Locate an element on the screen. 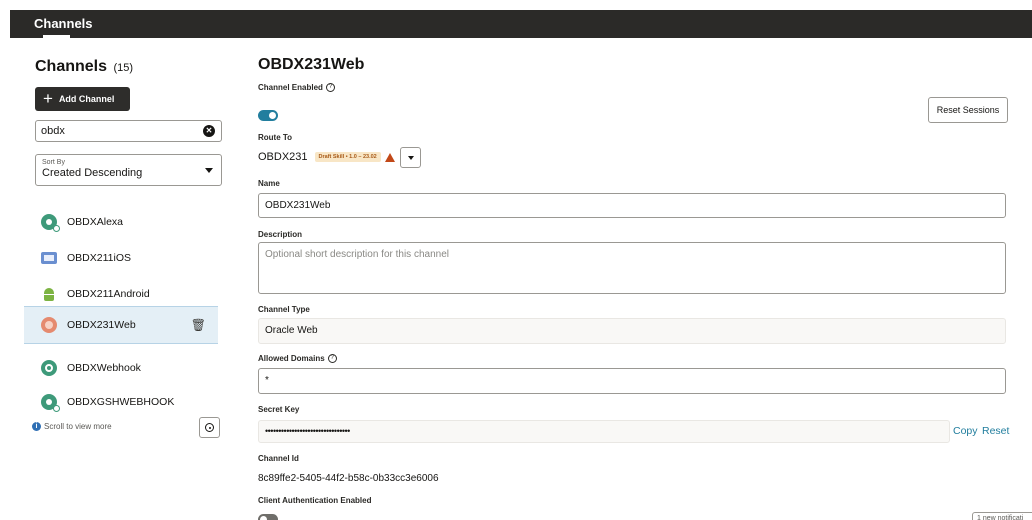  locate-channel-button is located at coordinates (209, 427).